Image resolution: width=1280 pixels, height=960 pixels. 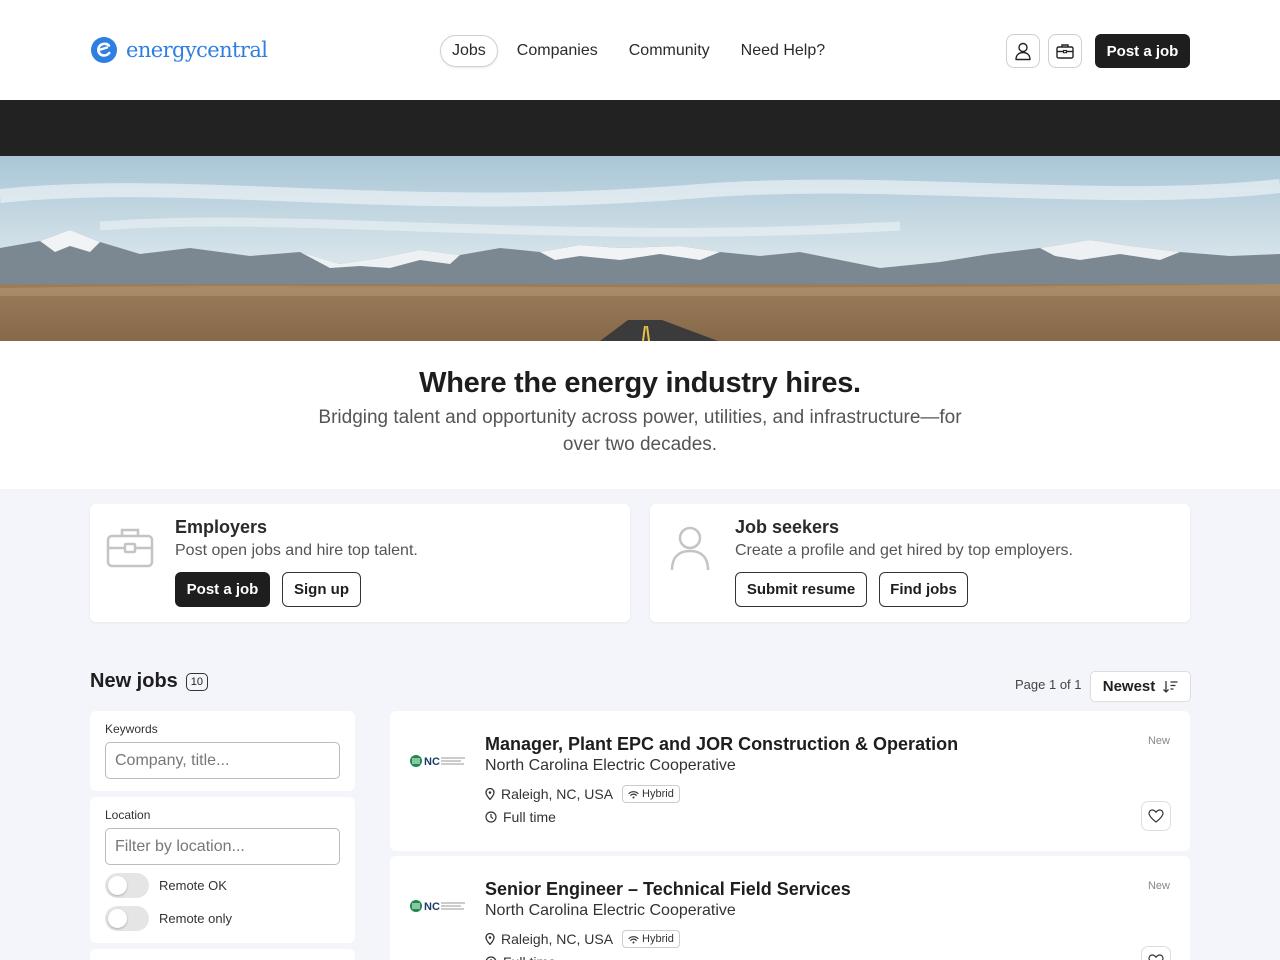 I want to click on location-input, so click(x=222, y=846).